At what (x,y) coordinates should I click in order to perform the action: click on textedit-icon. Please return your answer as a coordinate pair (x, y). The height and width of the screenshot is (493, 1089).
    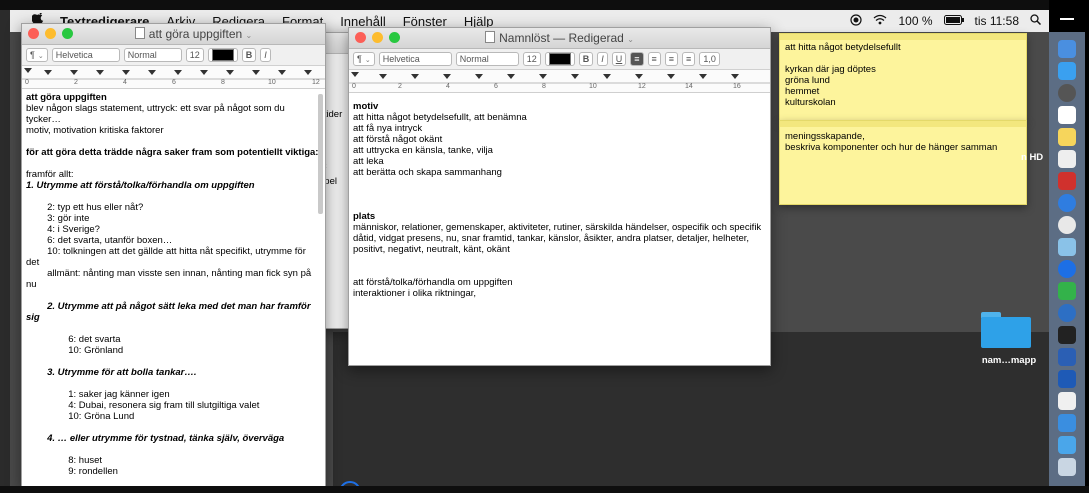
    Looking at the image, I should click on (1067, 159).